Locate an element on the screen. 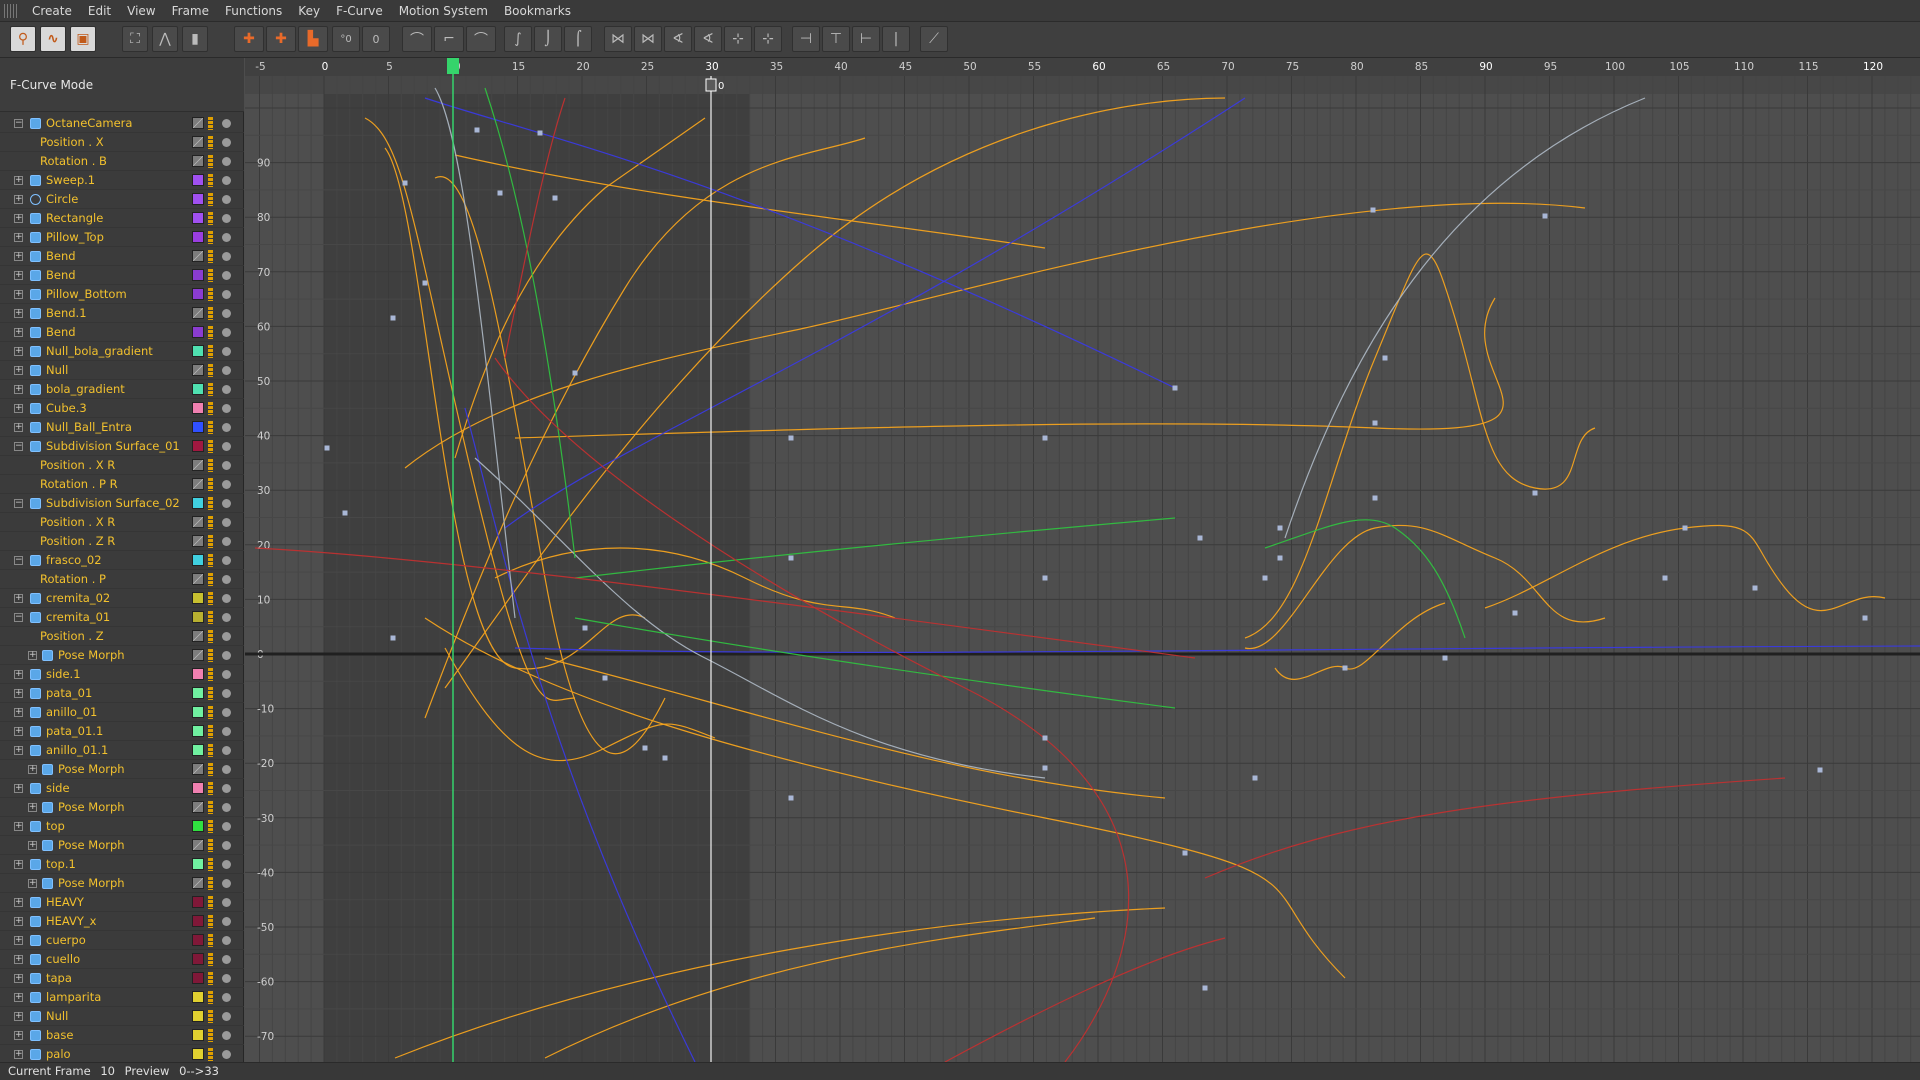  track-row: + pata_01.1 is located at coordinates (122, 731).